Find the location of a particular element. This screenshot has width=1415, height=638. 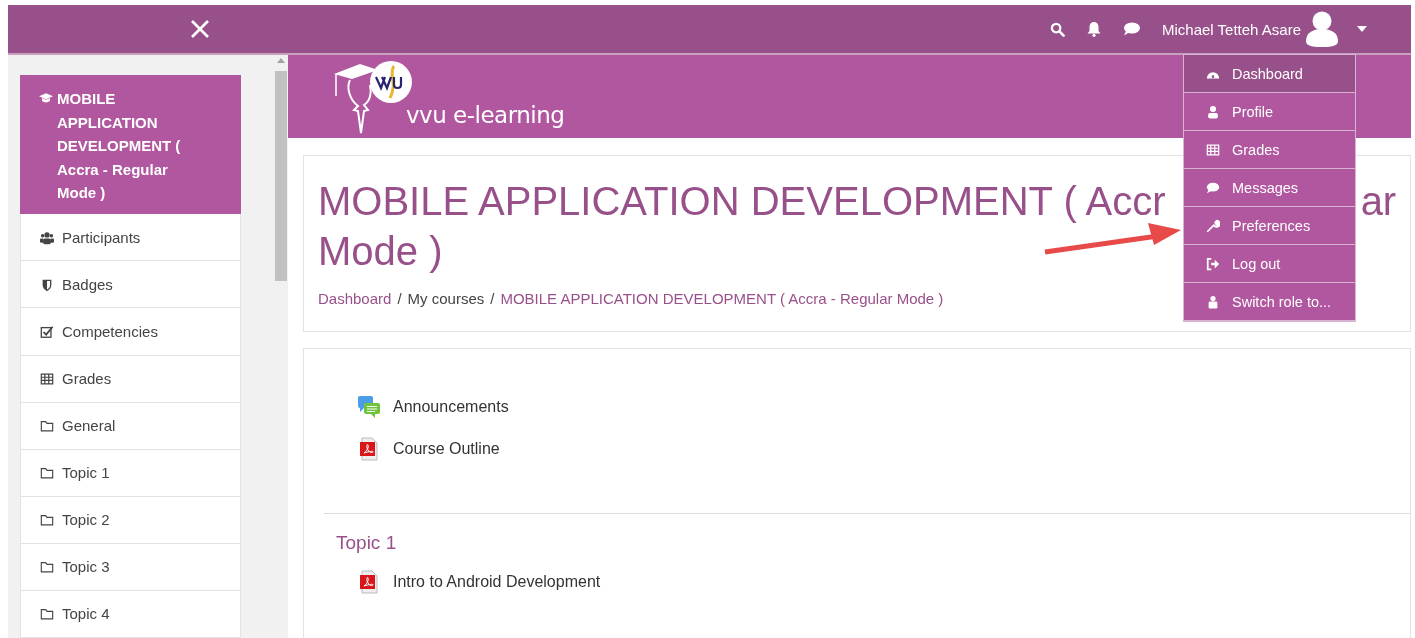

activity-link: Intro to Android Development is located at coordinates (497, 582).